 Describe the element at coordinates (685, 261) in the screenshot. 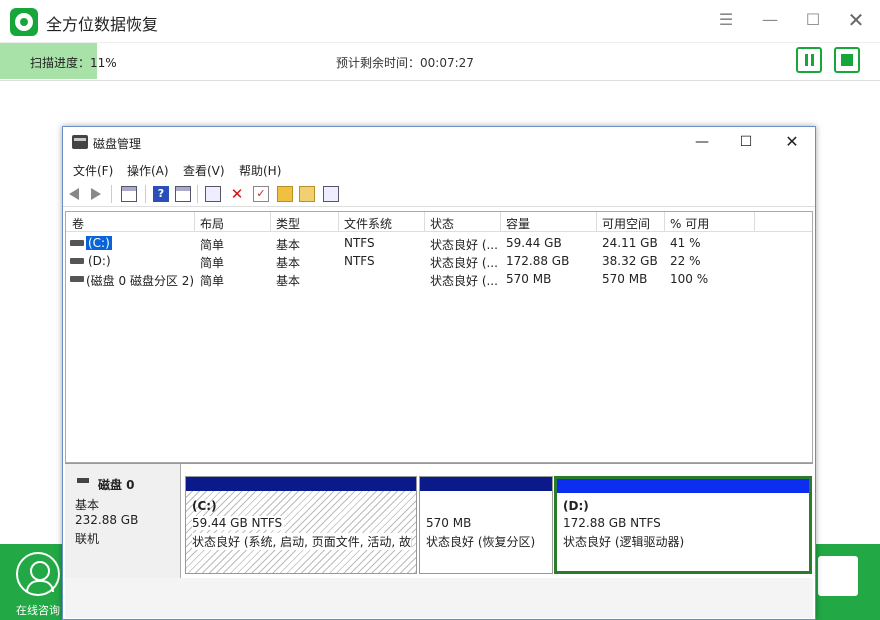

I see `volume-pct: 22 %` at that location.